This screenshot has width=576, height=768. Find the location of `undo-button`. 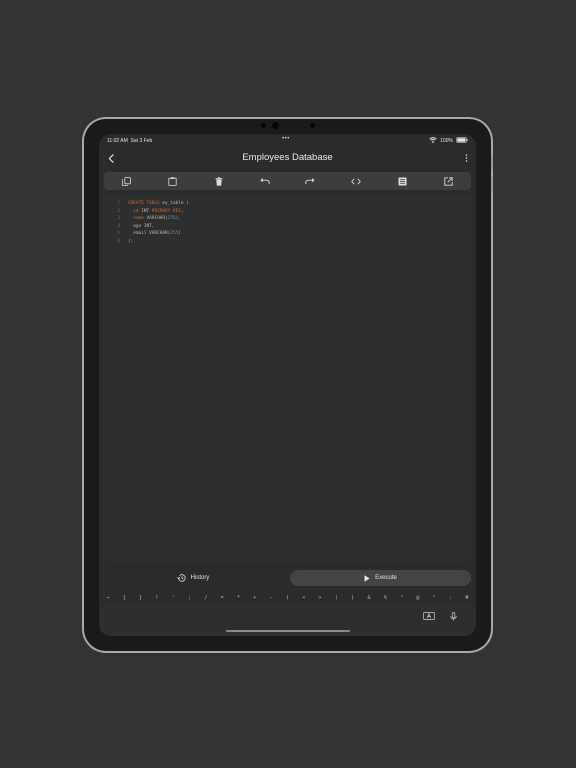

undo-button is located at coordinates (265, 181).